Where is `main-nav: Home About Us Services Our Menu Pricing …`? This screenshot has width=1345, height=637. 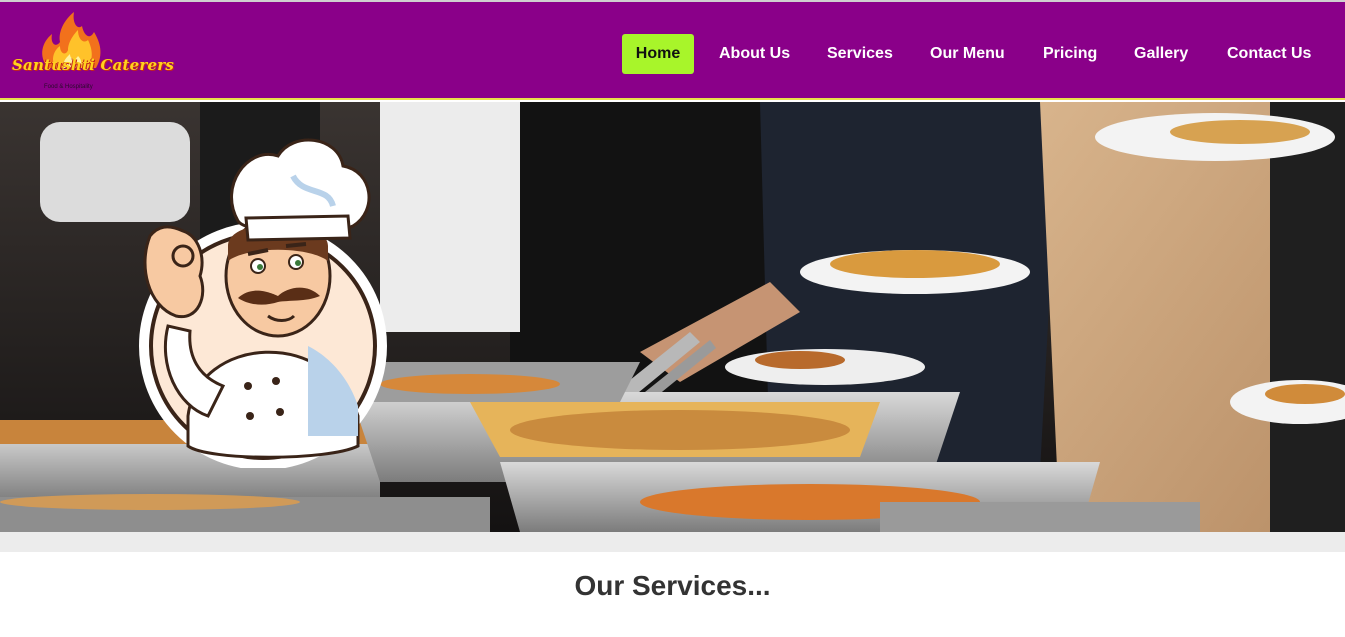
main-nav: Home About Us Services Our Menu Pricing … is located at coordinates (672, 54).